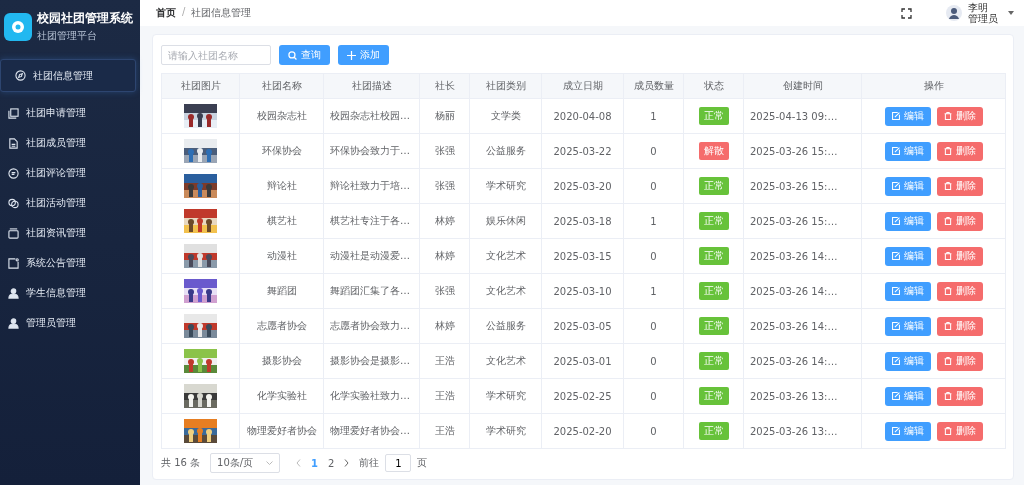 The image size is (1024, 485). Describe the element at coordinates (933, 86) in the screenshot. I see `column-header: 操作` at that location.